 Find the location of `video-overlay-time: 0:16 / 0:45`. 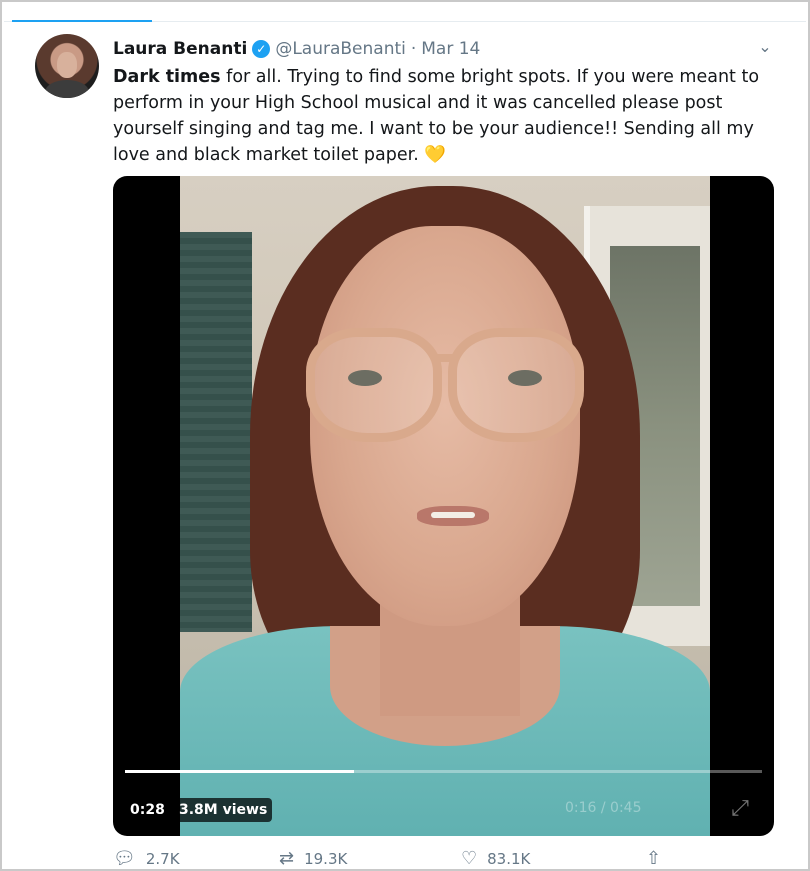

video-overlay-time: 0:16 / 0:45 is located at coordinates (603, 808).